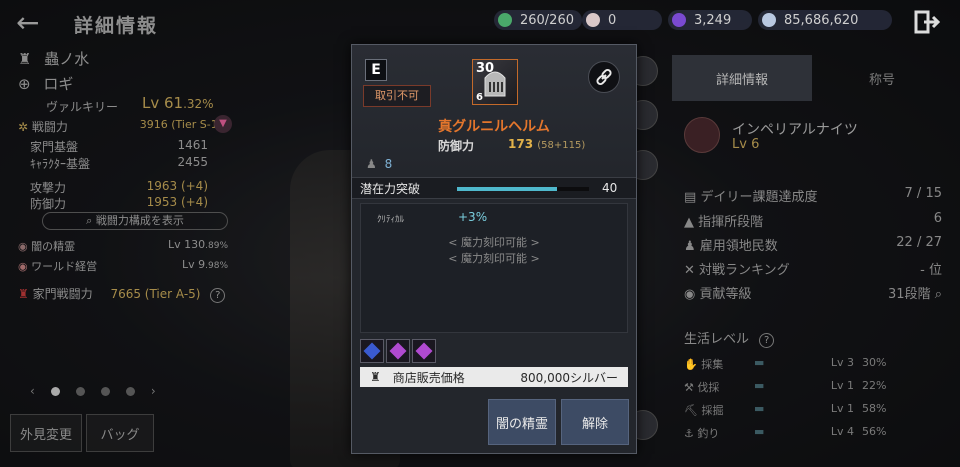 This screenshot has width=960, height=467. Describe the element at coordinates (123, 266) in the screenshot. I see `world-management-row: ◉ ワールド経営 Lv 9.98%` at that location.